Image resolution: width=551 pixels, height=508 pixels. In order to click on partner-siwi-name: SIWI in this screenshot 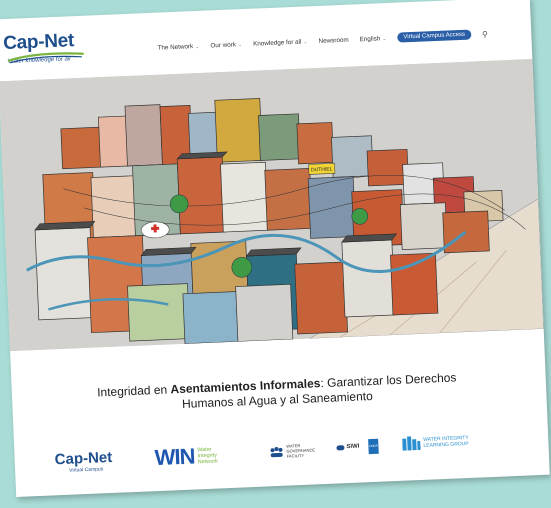, I will do `click(353, 447)`.